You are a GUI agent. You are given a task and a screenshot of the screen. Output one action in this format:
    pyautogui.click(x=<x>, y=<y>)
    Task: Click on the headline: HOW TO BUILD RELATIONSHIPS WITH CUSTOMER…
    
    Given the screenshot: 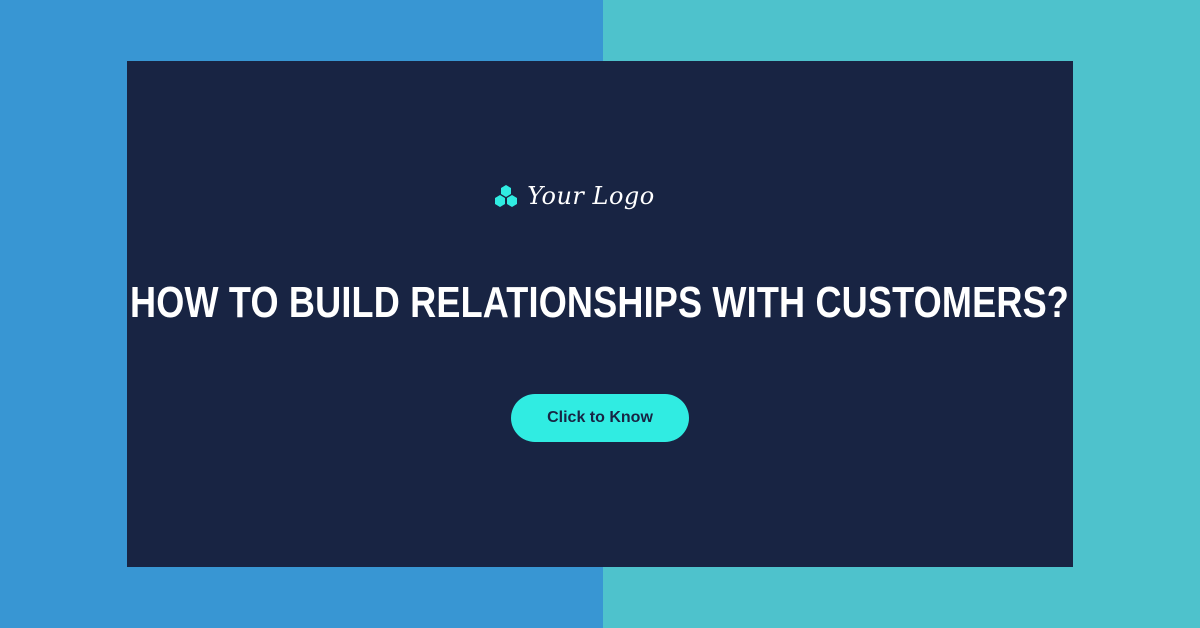 What is the action you would take?
    pyautogui.click(x=600, y=302)
    